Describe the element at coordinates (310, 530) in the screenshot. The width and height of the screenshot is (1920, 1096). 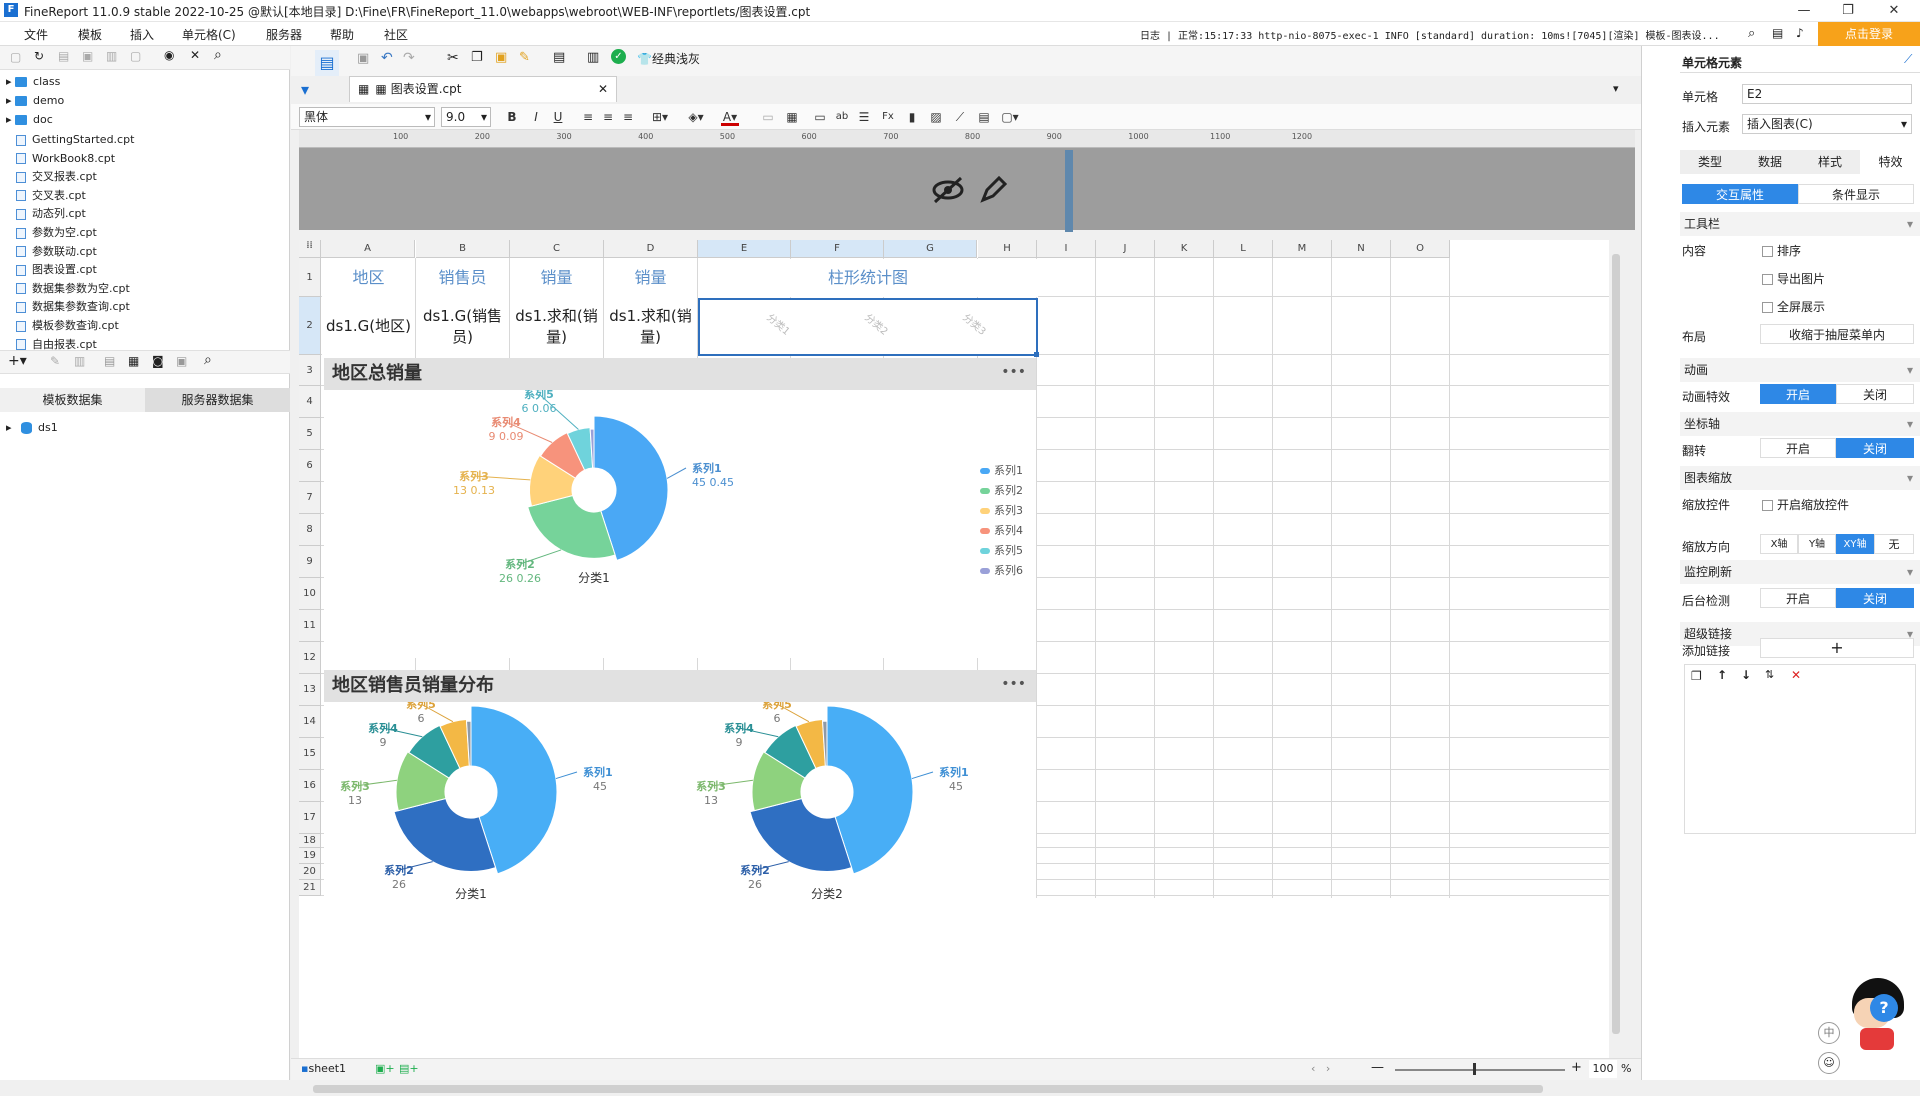
I see `row-header: 8` at that location.